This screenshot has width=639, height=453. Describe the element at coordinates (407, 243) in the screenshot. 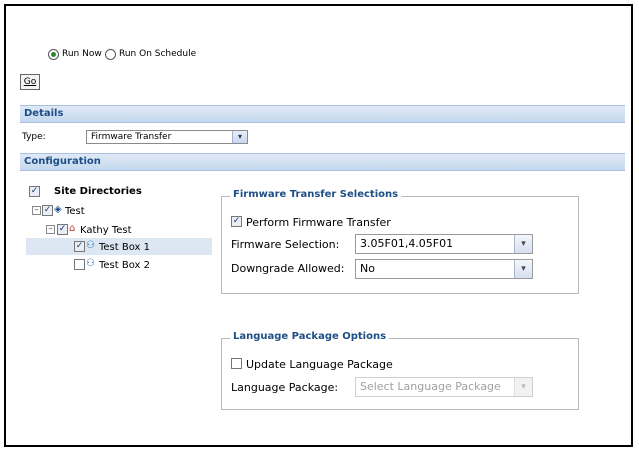

I see `firmware-selection-value: 3.05F01,4.05F01` at that location.